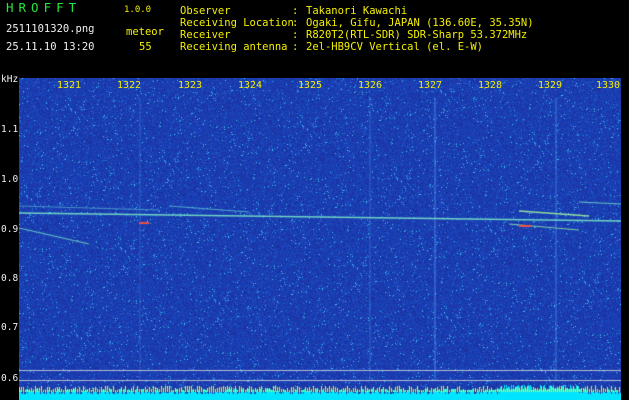 The width and height of the screenshot is (629, 400). Describe the element at coordinates (430, 85) in the screenshot. I see `x-tick-label: 1327` at that location.